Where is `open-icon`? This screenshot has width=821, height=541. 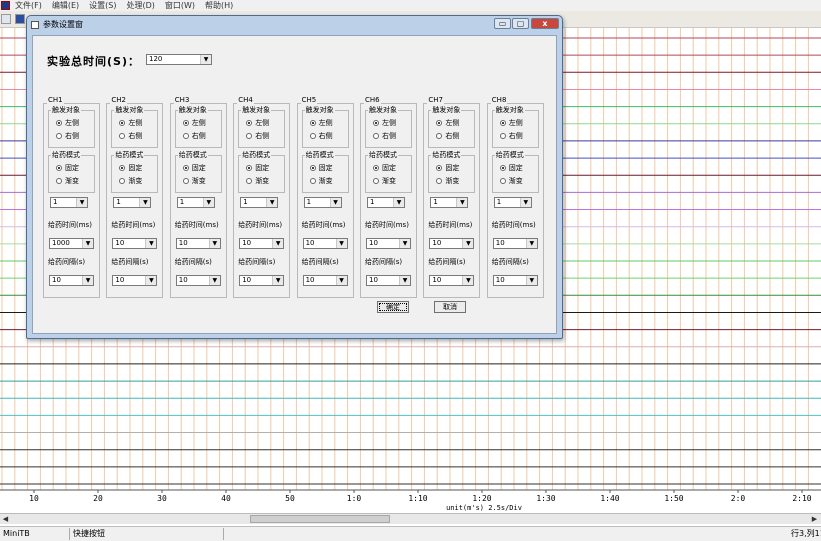 open-icon is located at coordinates (6, 19).